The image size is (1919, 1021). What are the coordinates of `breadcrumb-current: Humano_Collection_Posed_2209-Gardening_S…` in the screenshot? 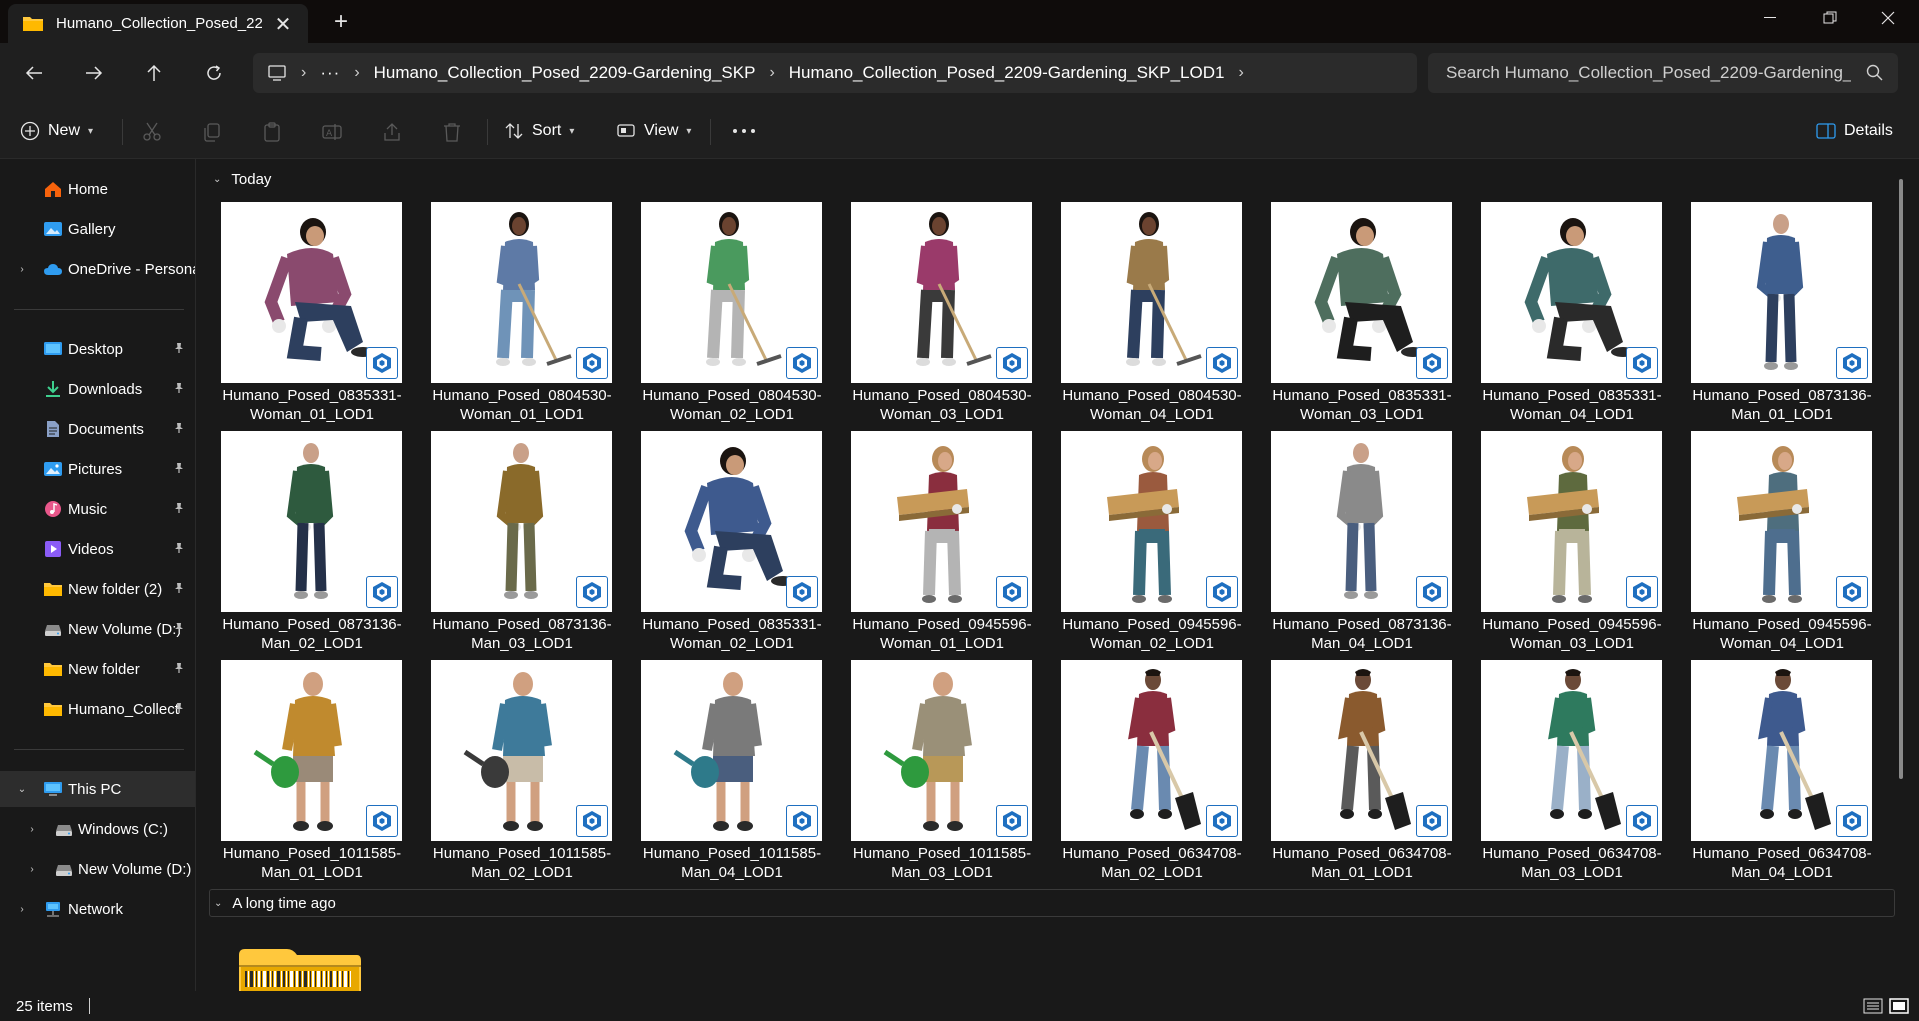 It's located at (1007, 73).